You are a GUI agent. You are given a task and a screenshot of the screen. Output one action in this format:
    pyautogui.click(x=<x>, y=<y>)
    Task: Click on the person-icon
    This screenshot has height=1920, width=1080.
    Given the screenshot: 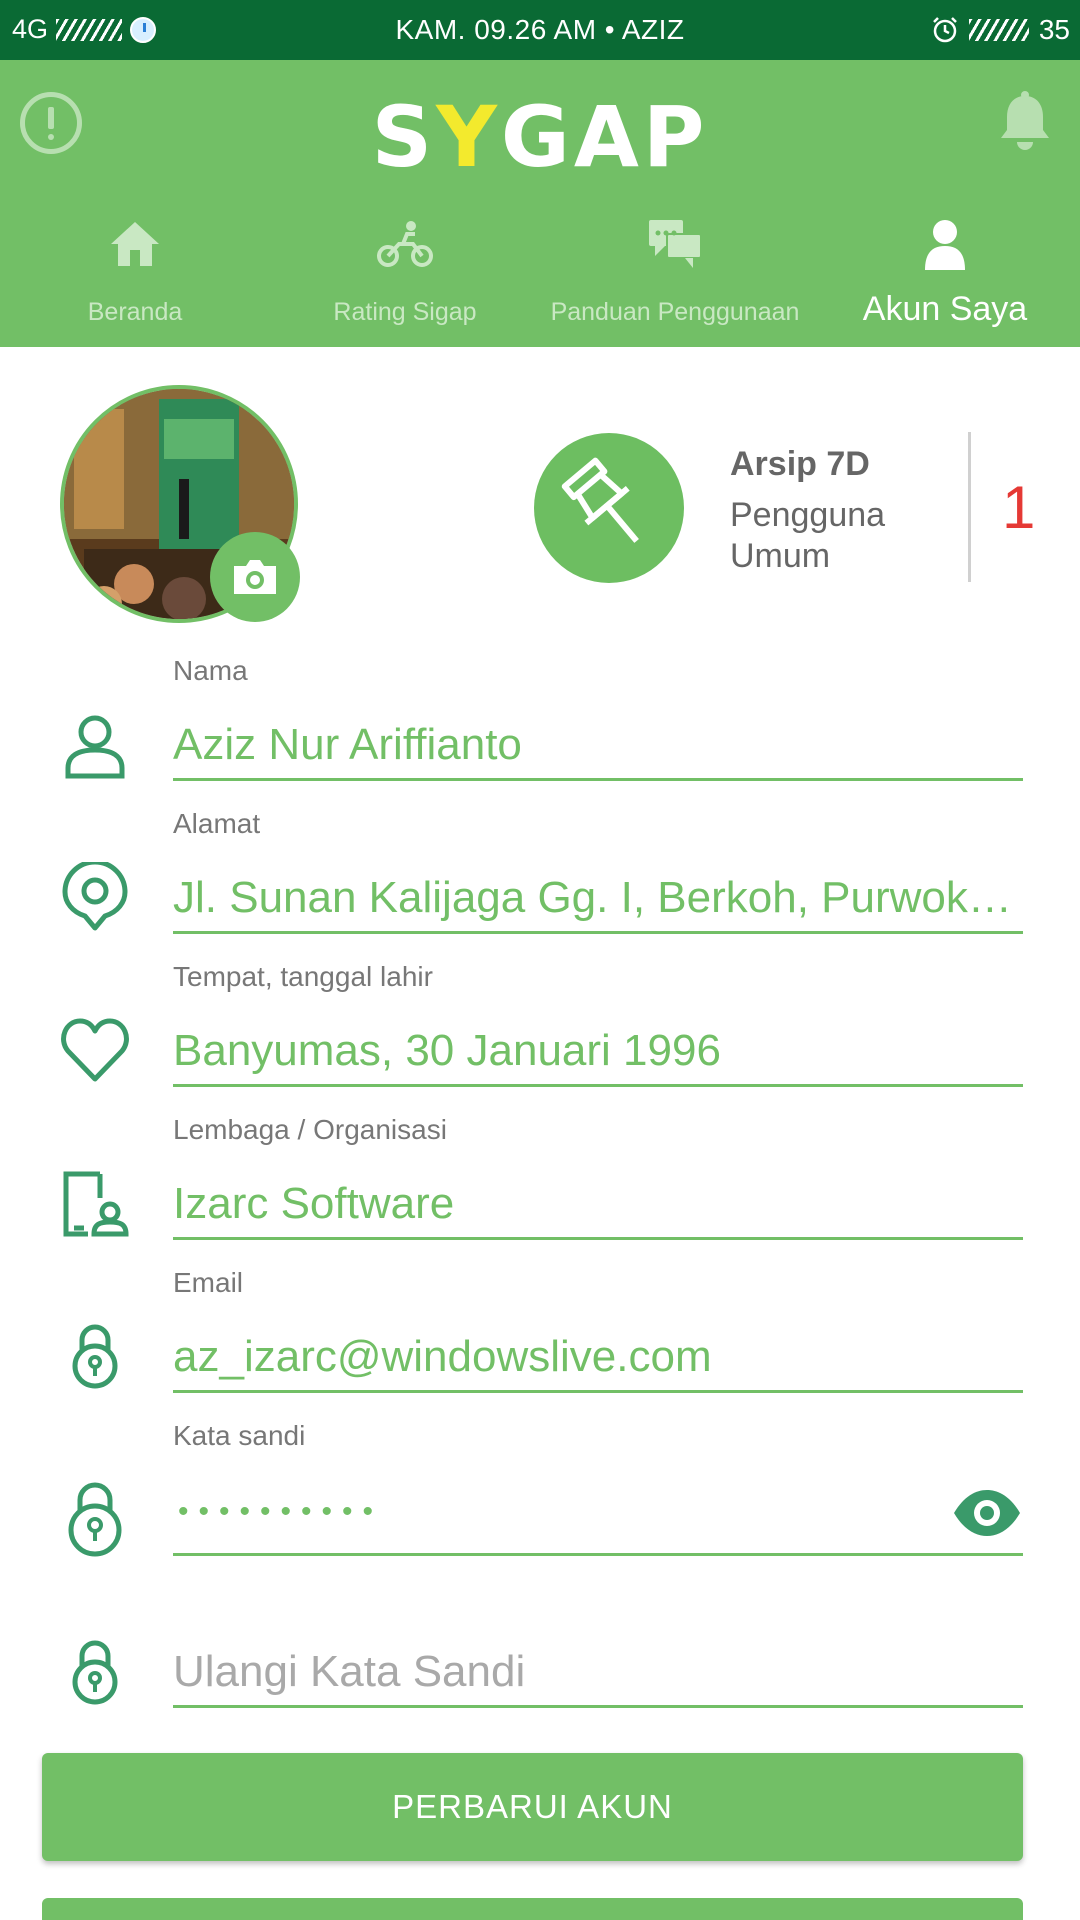 What is the action you would take?
    pyautogui.click(x=95, y=747)
    